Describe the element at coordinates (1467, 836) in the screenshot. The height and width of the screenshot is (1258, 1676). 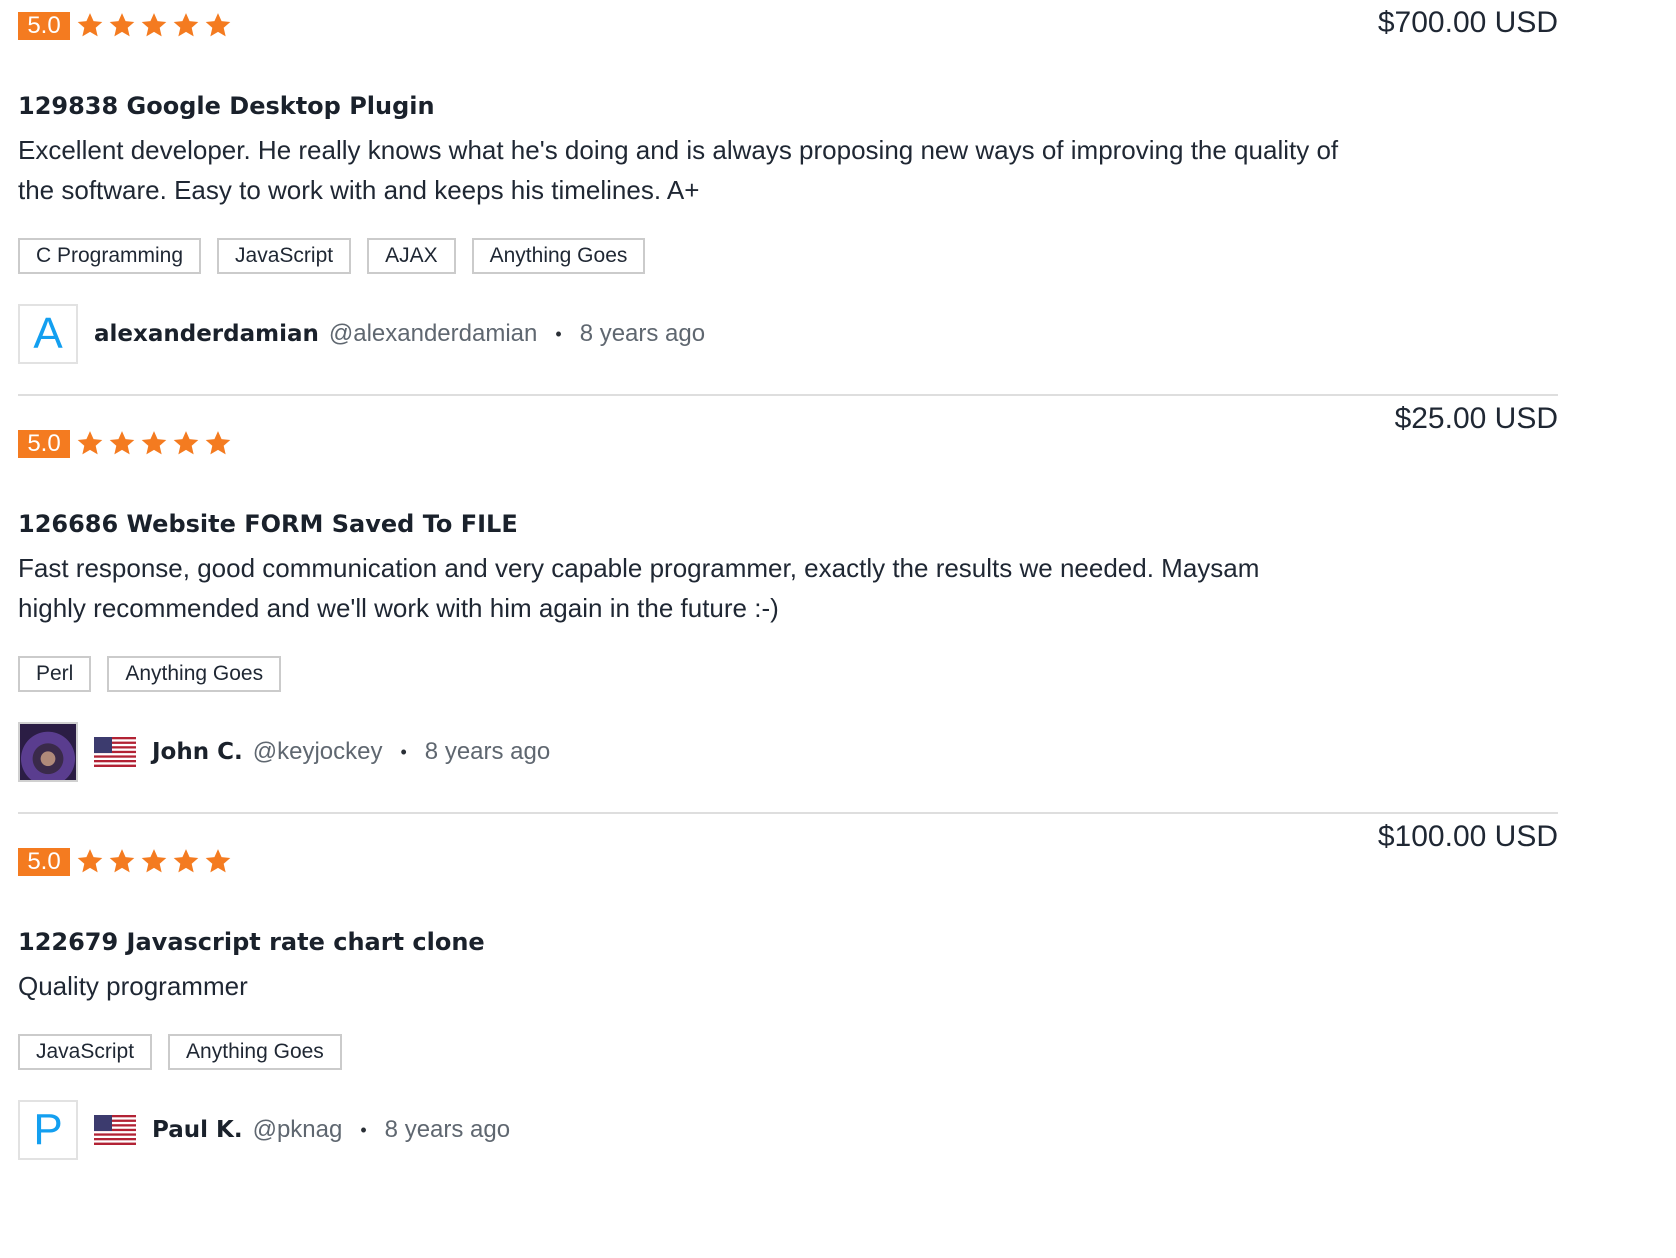
I see `project-price: $100.00 USD` at that location.